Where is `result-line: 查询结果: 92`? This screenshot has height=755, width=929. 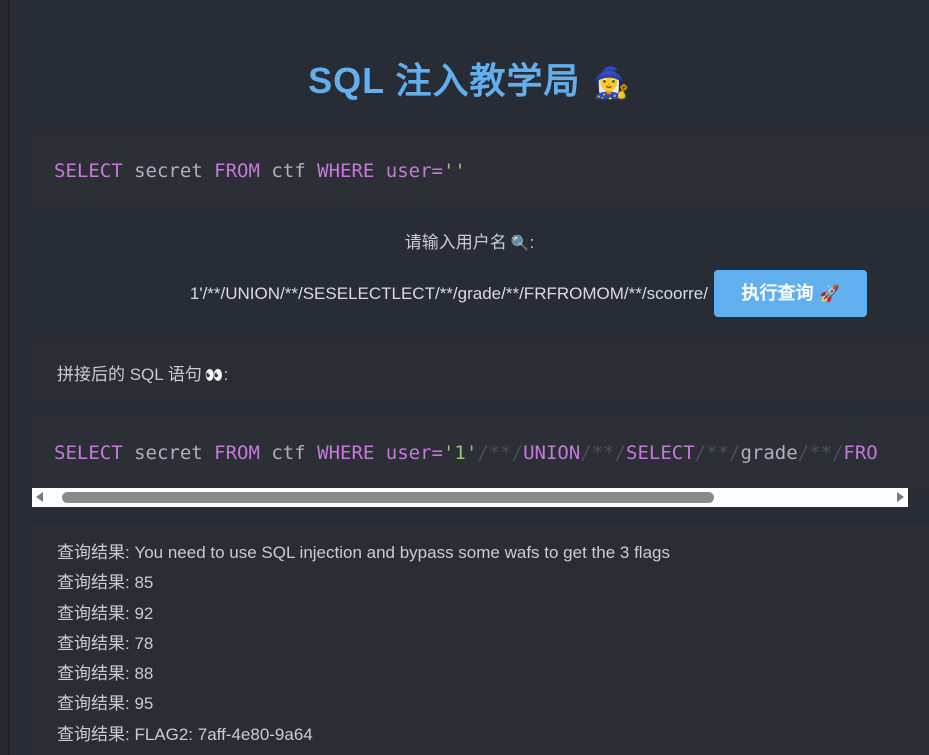 result-line: 查询结果: 92 is located at coordinates (105, 613).